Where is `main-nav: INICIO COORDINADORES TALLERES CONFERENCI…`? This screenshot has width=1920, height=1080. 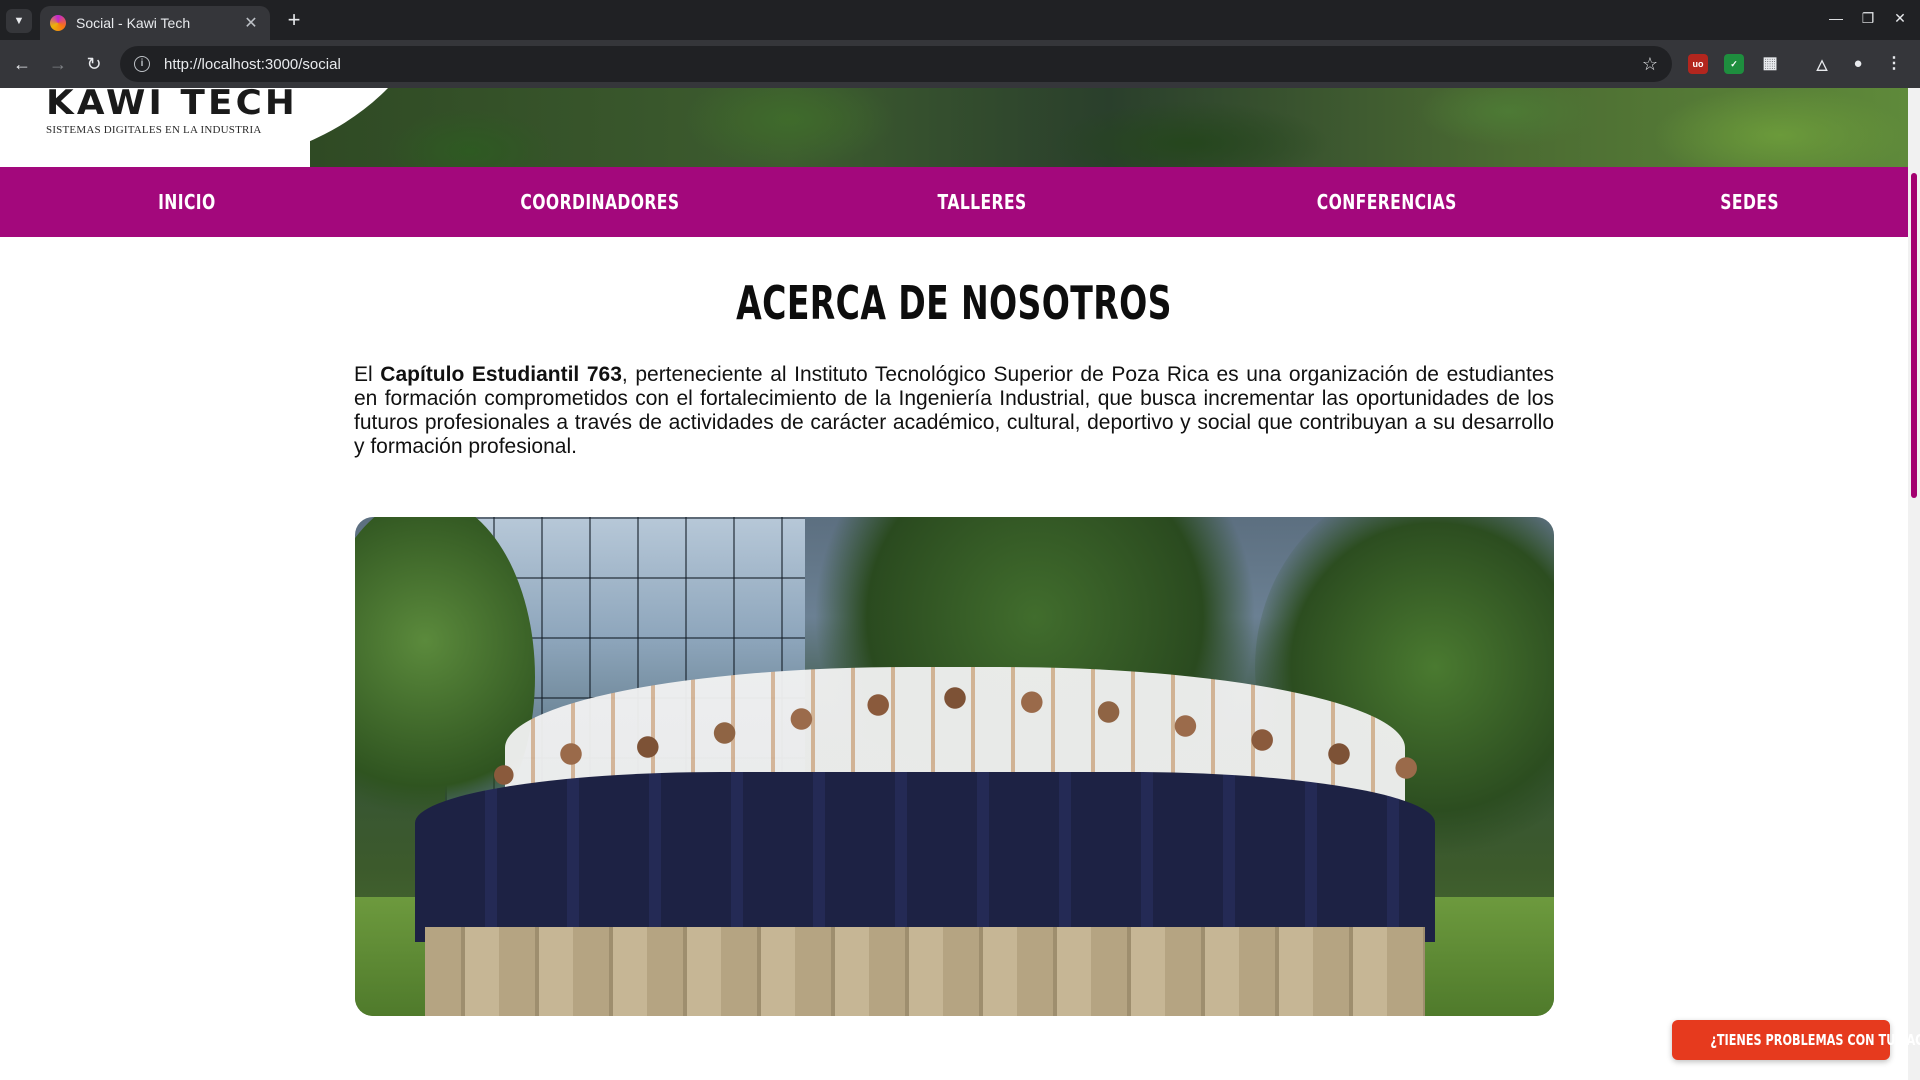 main-nav: INICIO COORDINADORES TALLERES CONFERENCI… is located at coordinates (954, 202).